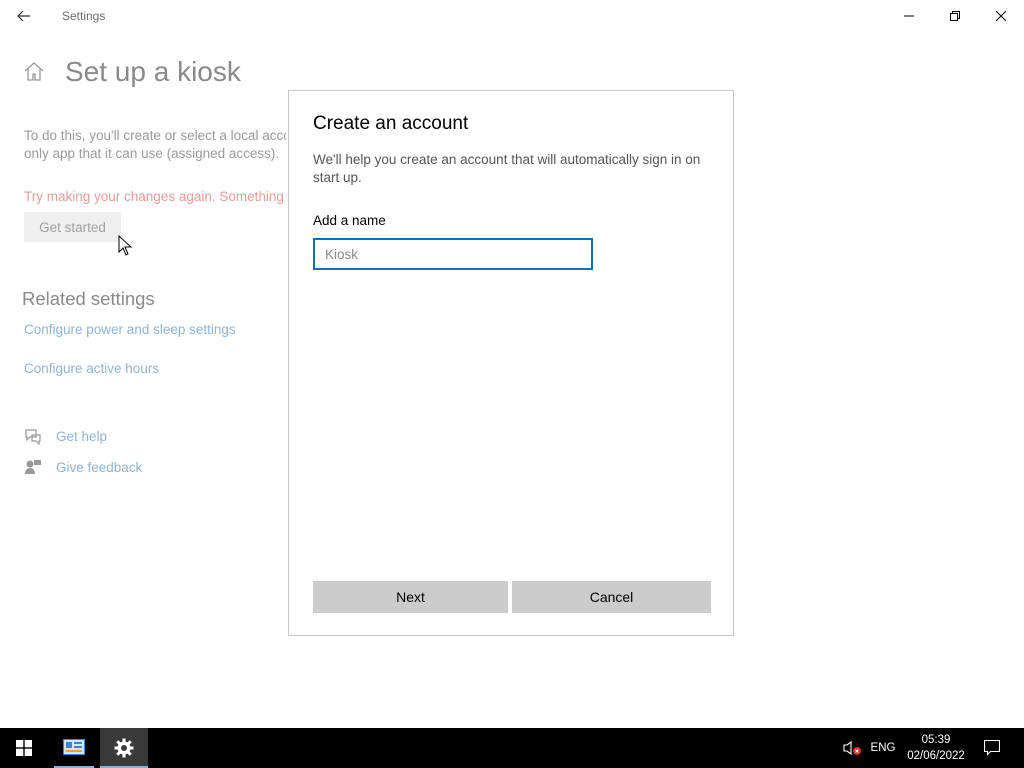 The width and height of the screenshot is (1024, 768). Describe the element at coordinates (33, 437) in the screenshot. I see `get-help-icon` at that location.